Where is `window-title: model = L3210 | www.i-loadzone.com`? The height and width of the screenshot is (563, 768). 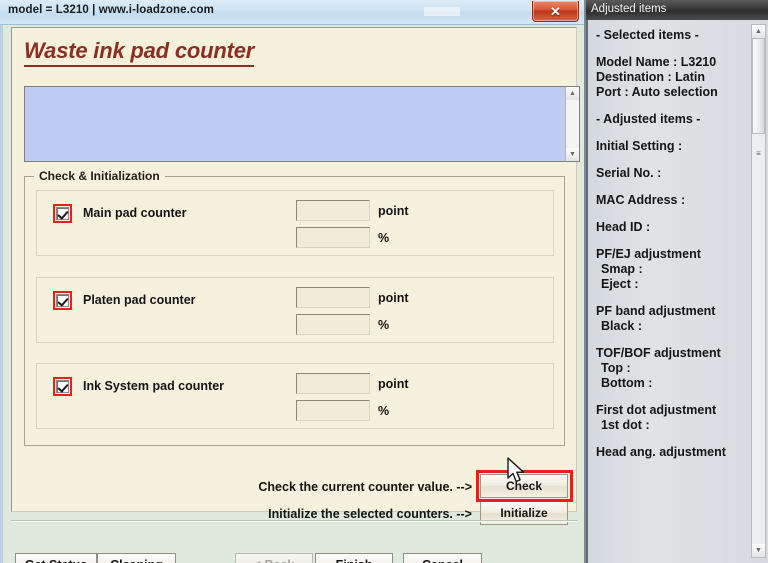
window-title: model = L3210 | www.i-loadzone.com is located at coordinates (111, 10).